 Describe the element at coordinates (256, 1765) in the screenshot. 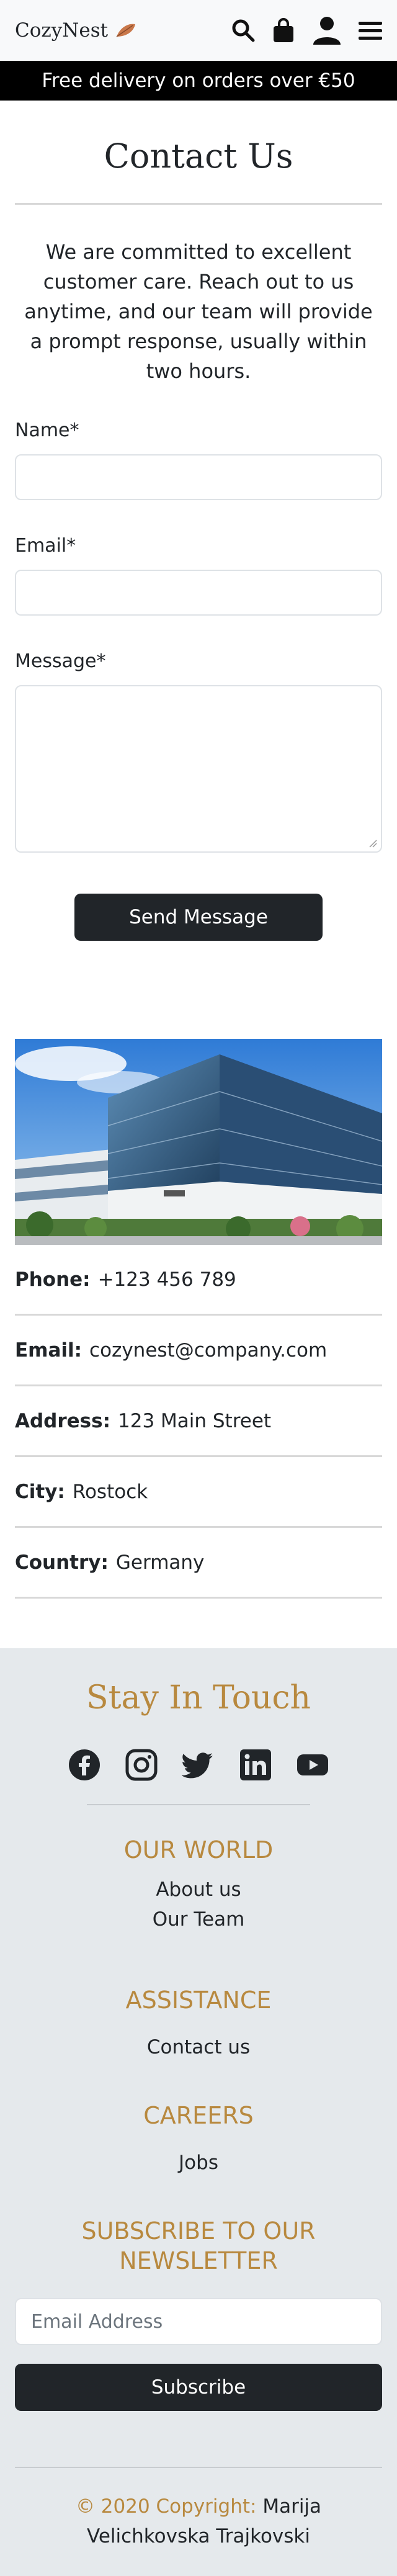

I see `linkedin-icon` at that location.